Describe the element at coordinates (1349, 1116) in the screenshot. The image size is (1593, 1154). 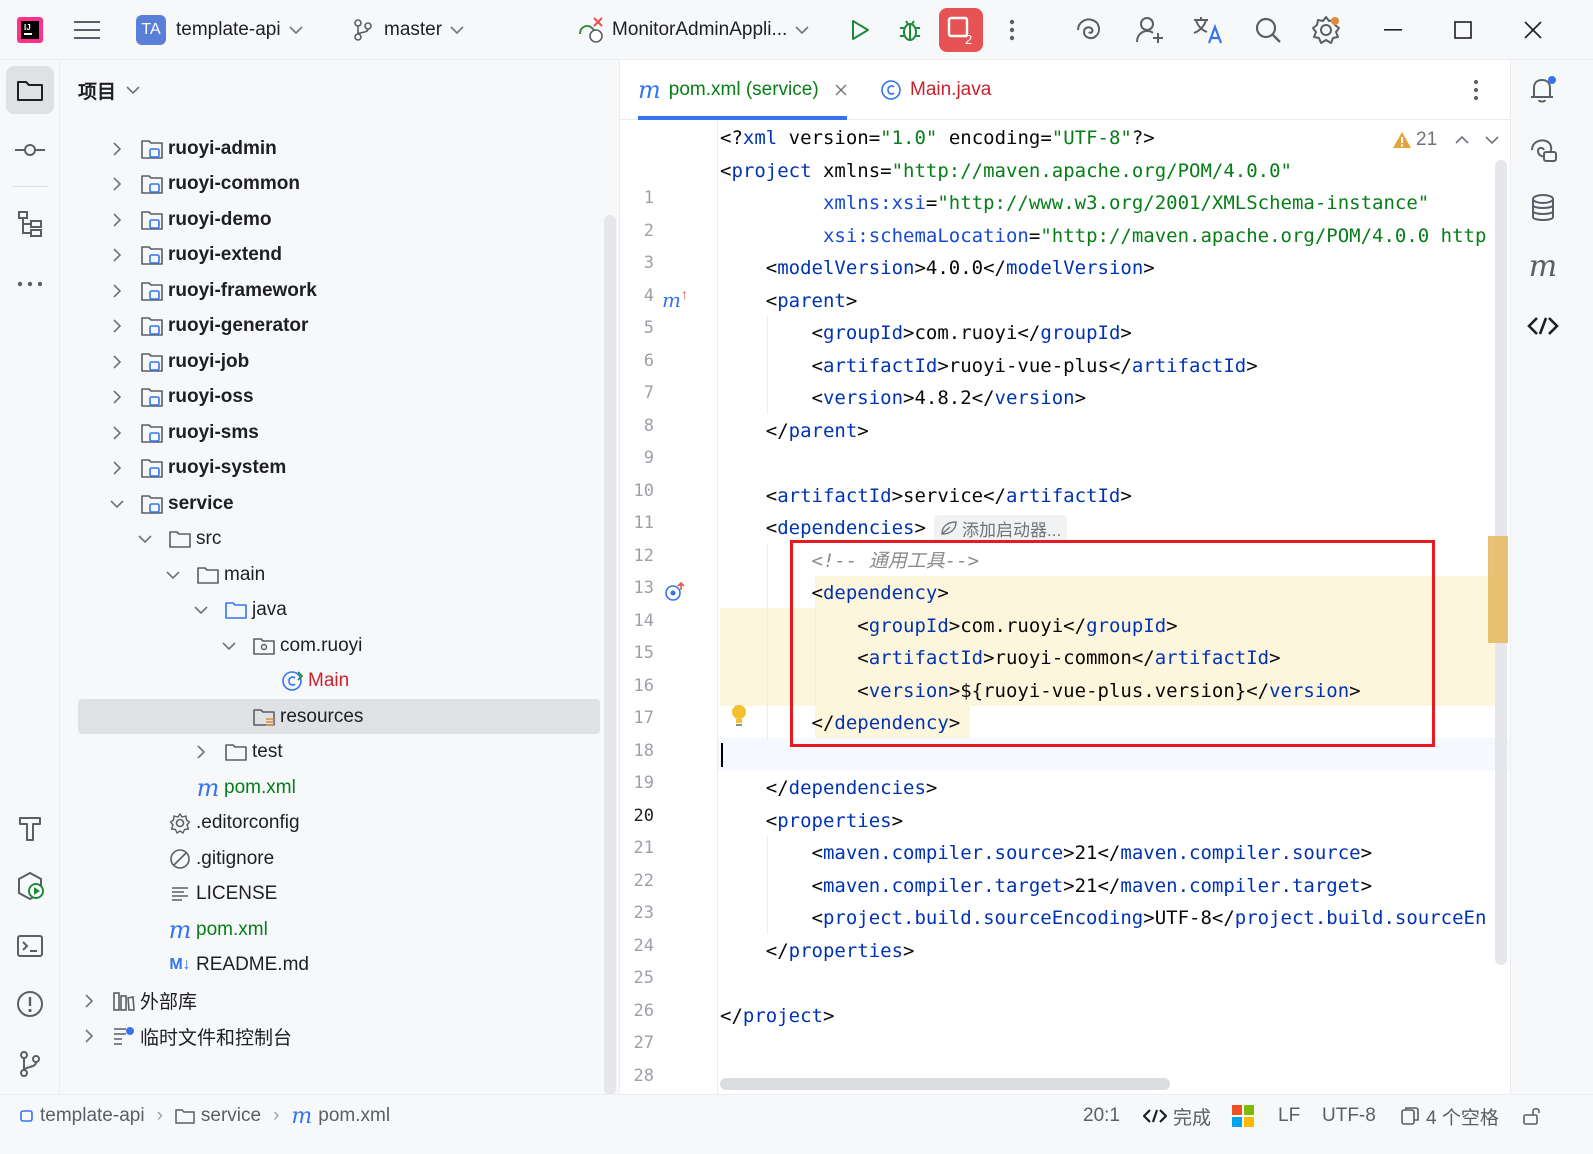
I see `file-encoding: UTF-8` at that location.